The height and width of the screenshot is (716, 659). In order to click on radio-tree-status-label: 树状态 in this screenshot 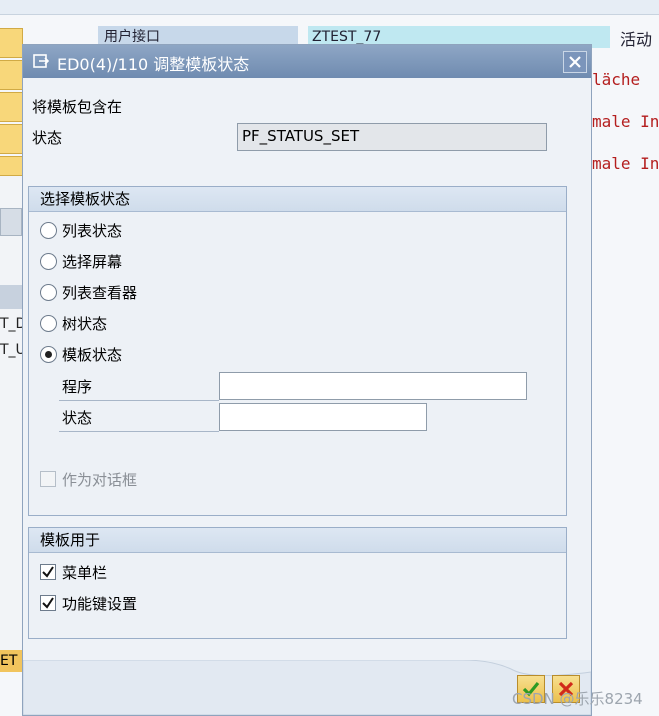, I will do `click(85, 324)`.